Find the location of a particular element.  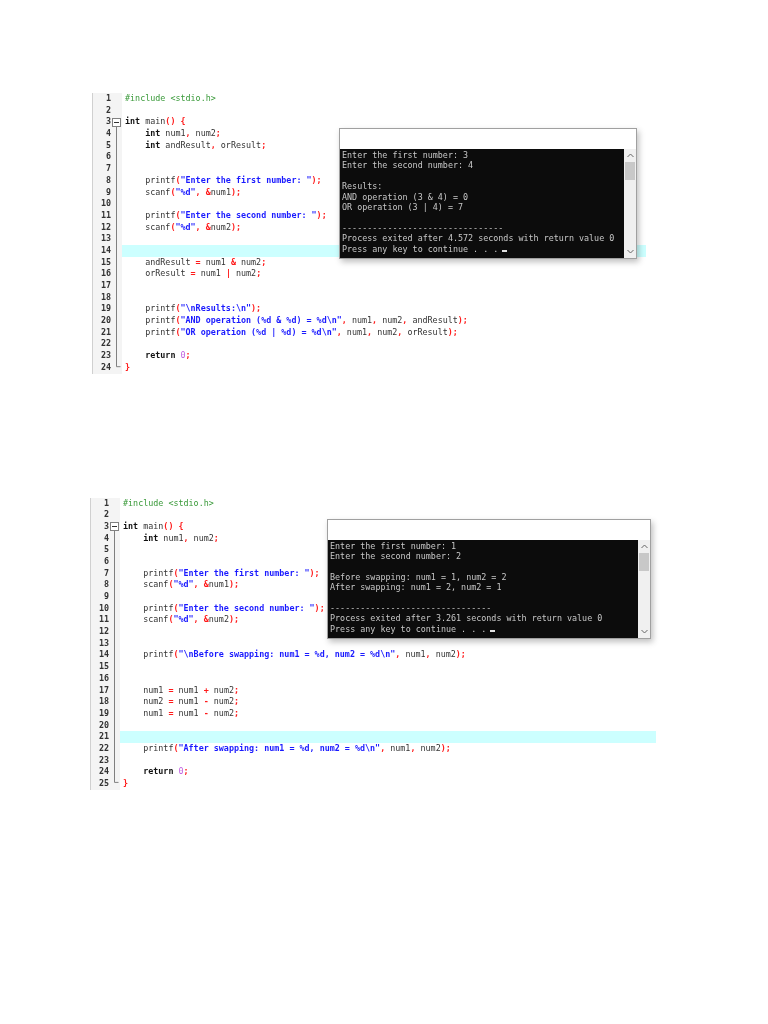

code-line: int andResult, orResult; is located at coordinates (205, 145).